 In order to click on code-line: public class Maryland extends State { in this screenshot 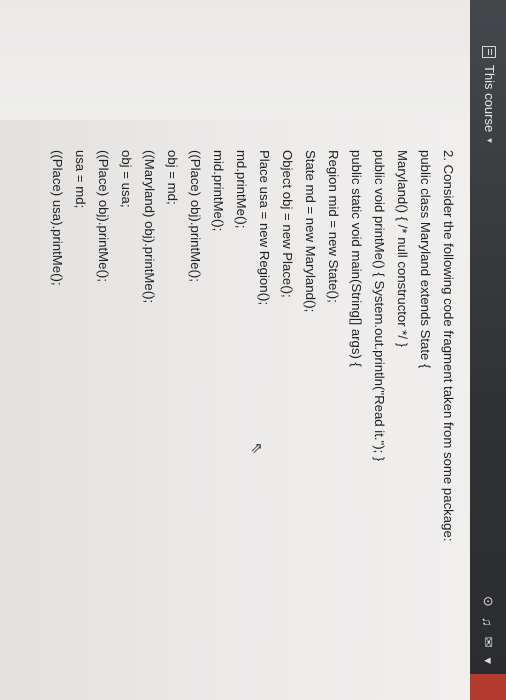, I will do `click(425, 259)`.